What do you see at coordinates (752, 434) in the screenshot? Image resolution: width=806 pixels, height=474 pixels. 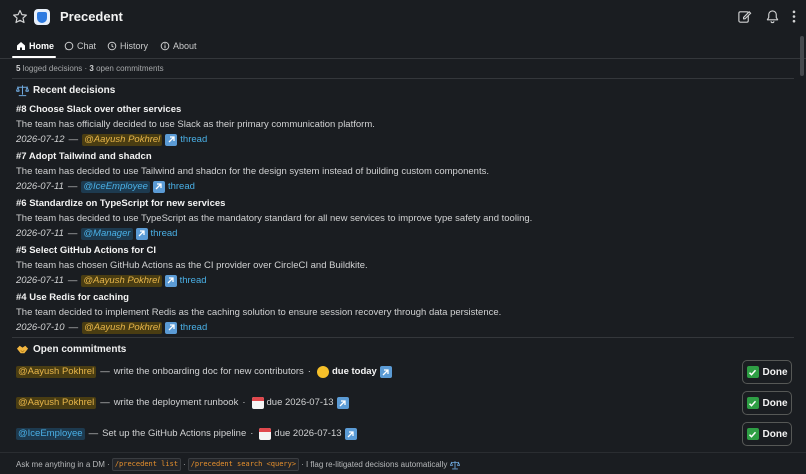 I see `check-icon` at bounding box center [752, 434].